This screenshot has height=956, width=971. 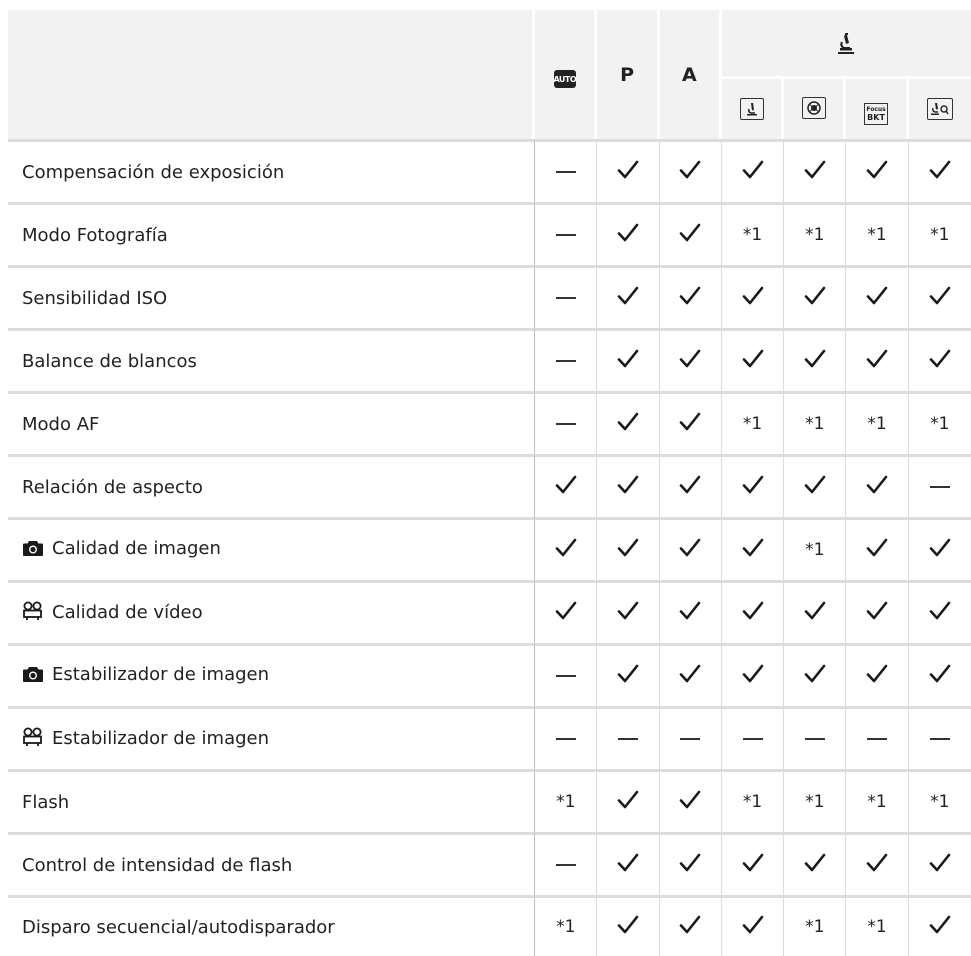 What do you see at coordinates (628, 74) in the screenshot?
I see `header-p: P` at bounding box center [628, 74].